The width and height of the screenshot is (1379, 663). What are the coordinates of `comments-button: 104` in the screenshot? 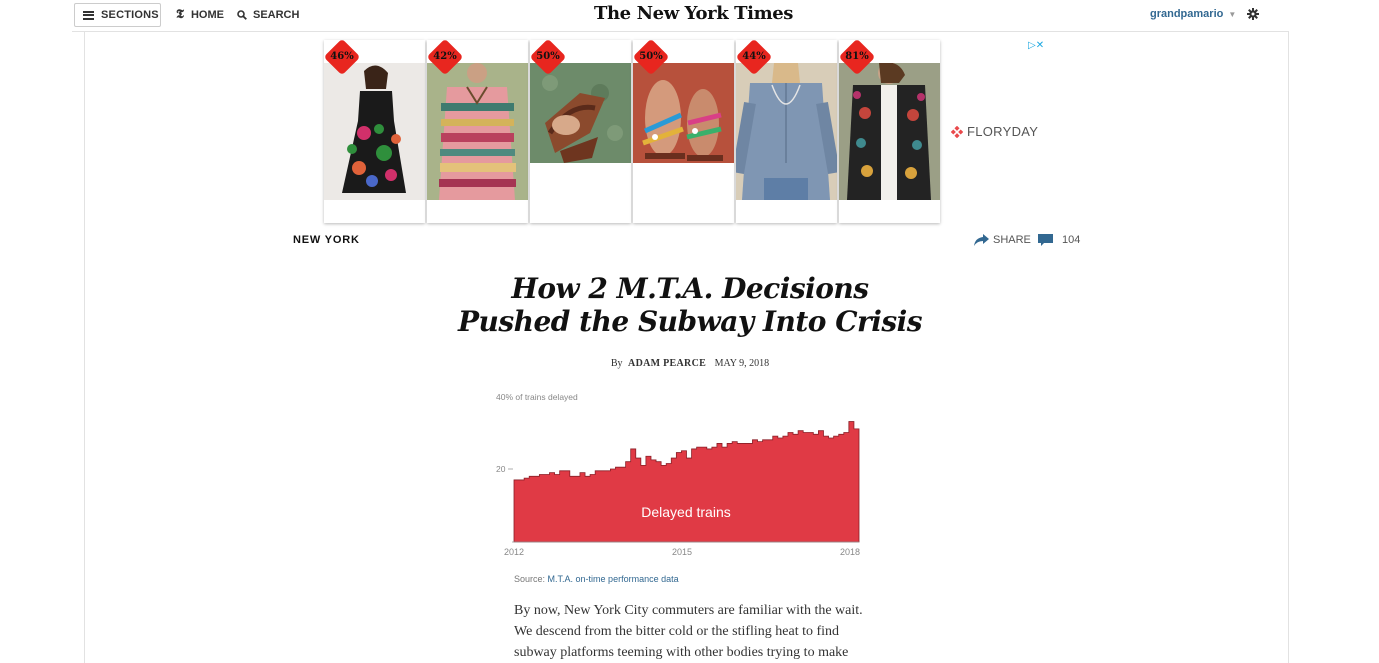 It's located at (1059, 240).